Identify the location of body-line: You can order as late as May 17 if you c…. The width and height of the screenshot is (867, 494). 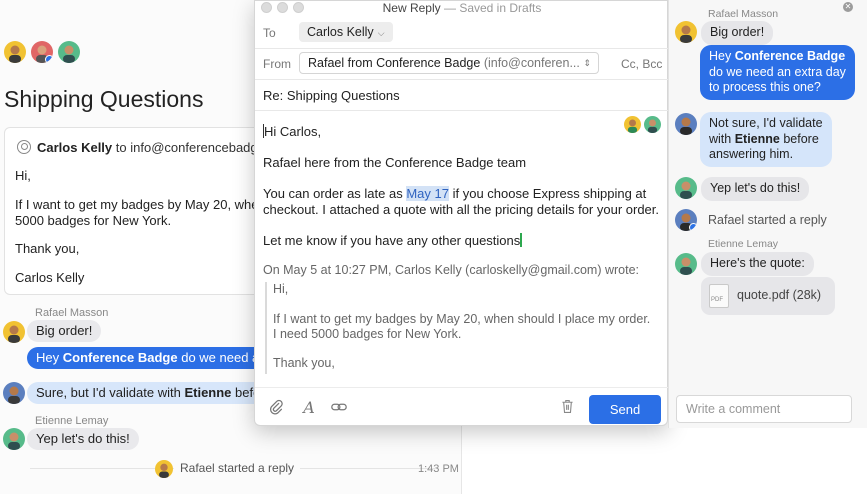
(455, 193).